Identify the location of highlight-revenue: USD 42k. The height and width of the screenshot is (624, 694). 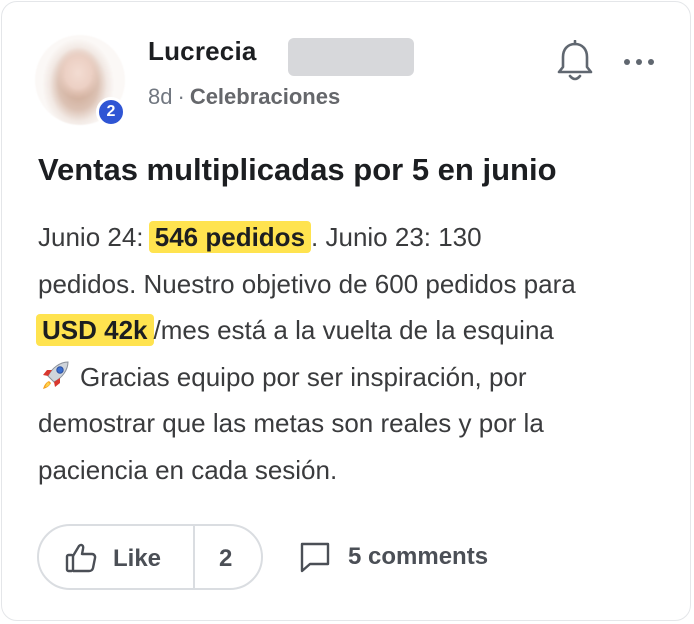
(95, 330).